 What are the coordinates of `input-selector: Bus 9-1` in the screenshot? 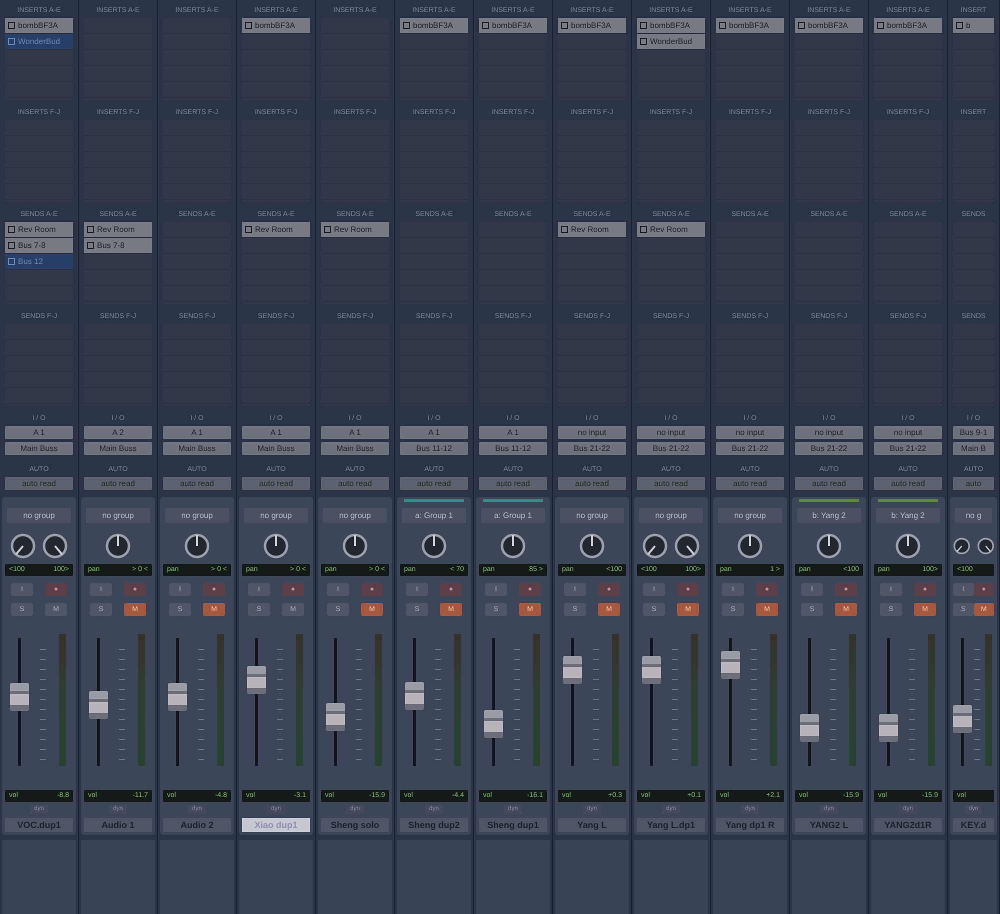 It's located at (973, 432).